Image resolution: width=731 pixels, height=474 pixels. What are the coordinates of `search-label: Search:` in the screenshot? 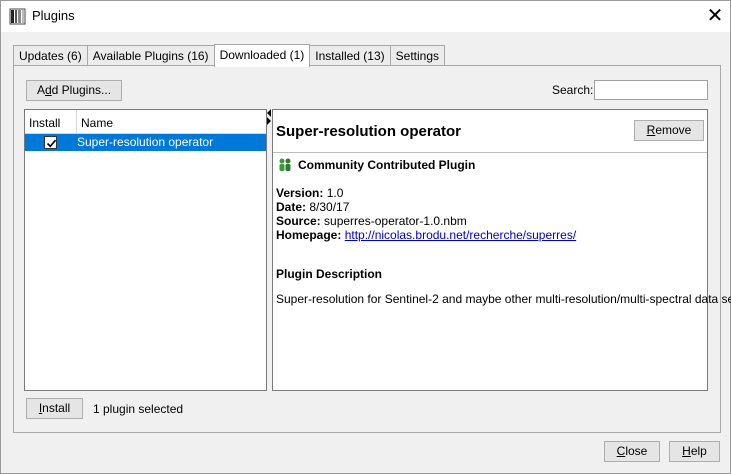 It's located at (573, 90).